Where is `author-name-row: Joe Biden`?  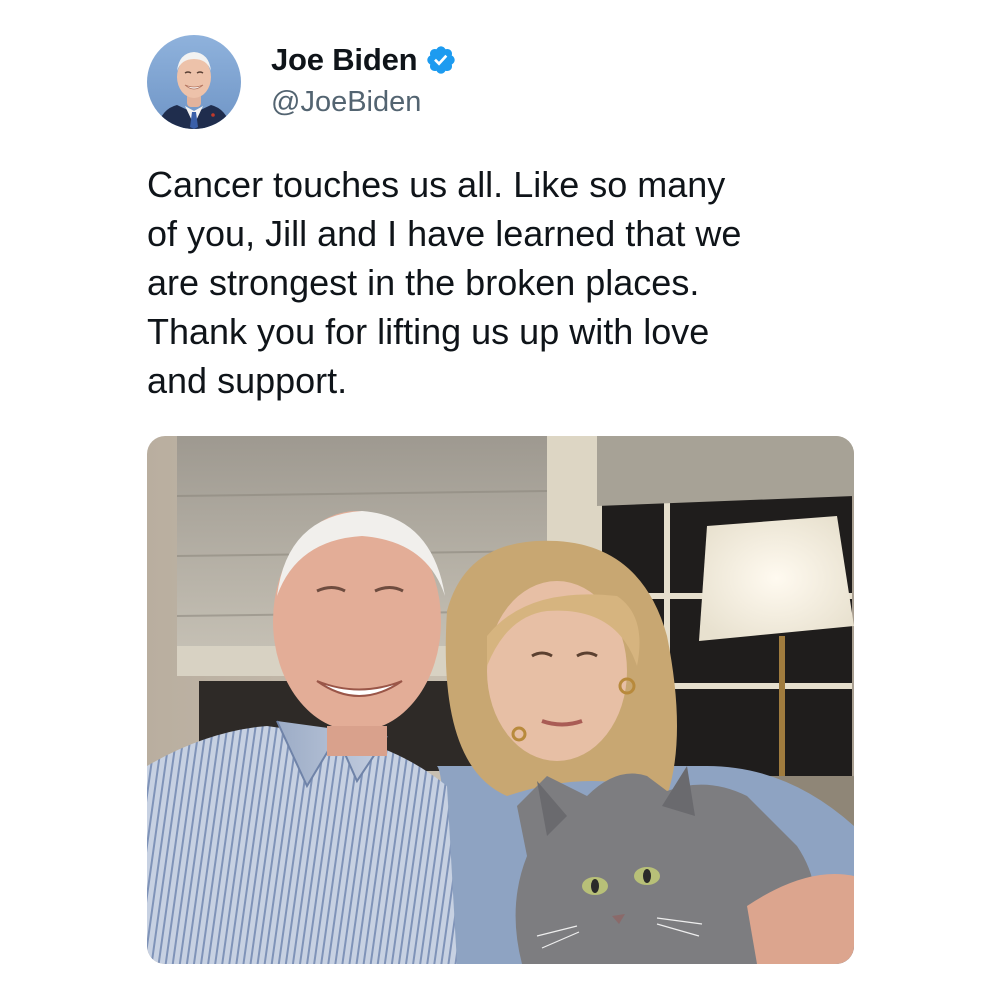
author-name-row: Joe Biden is located at coordinates (364, 60).